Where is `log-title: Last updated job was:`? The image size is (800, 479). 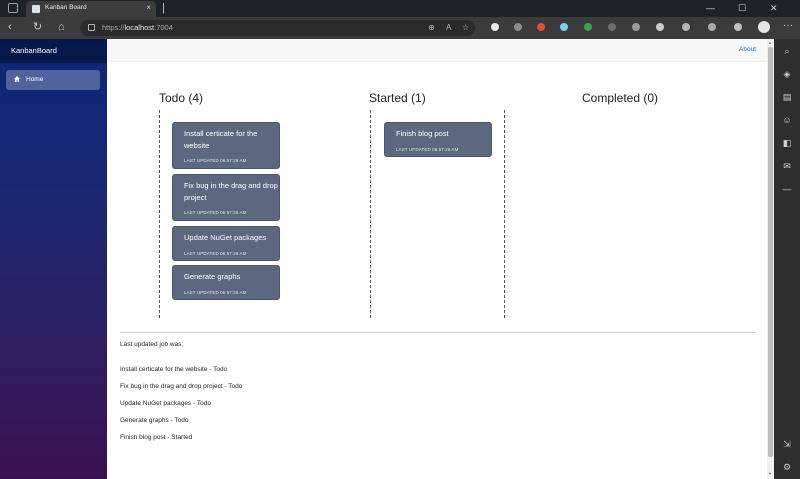
log-title: Last updated job was: is located at coordinates (152, 344).